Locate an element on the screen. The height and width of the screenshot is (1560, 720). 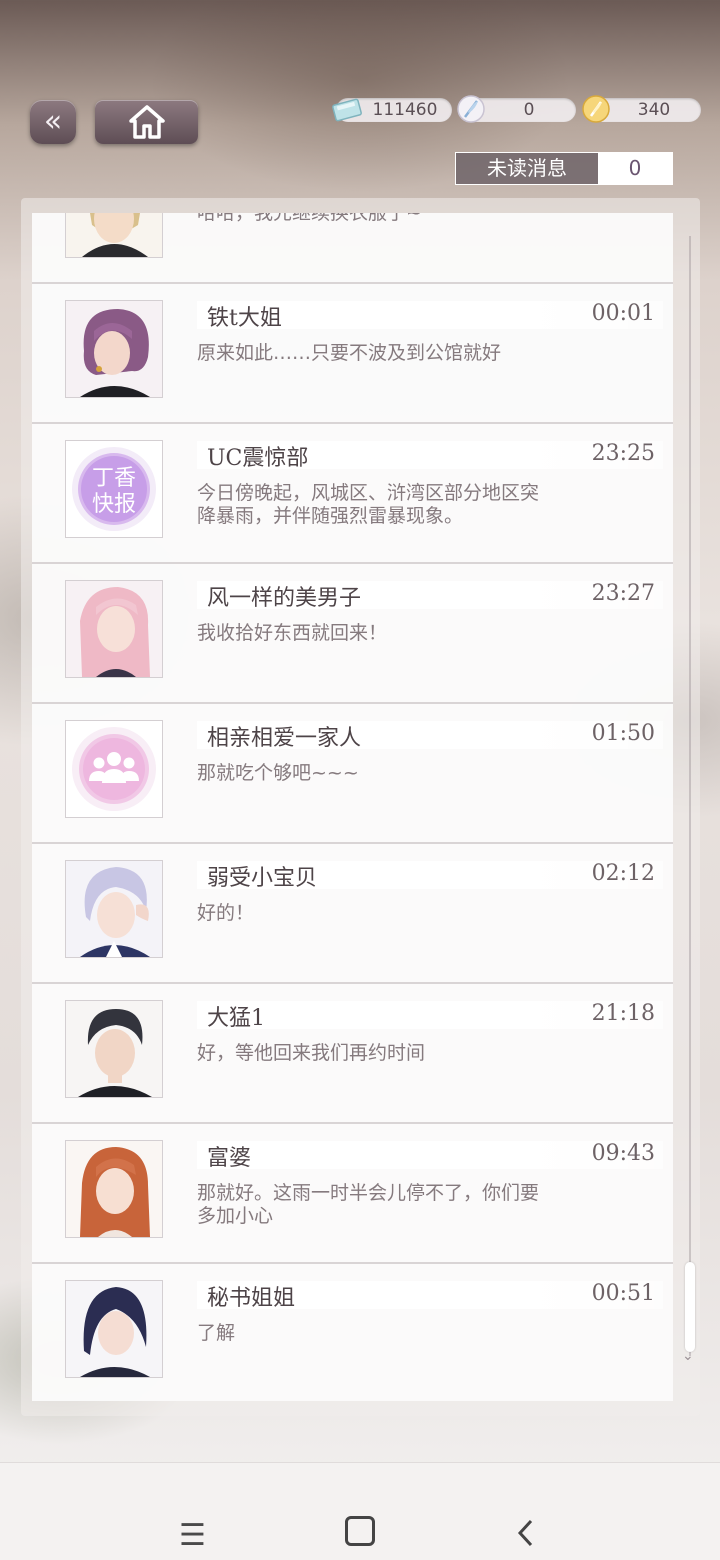
conversation-item: 富婆 09:43 那就好。这雨一时半会儿停不了，你们要多加小心 is located at coordinates (352, 1194).